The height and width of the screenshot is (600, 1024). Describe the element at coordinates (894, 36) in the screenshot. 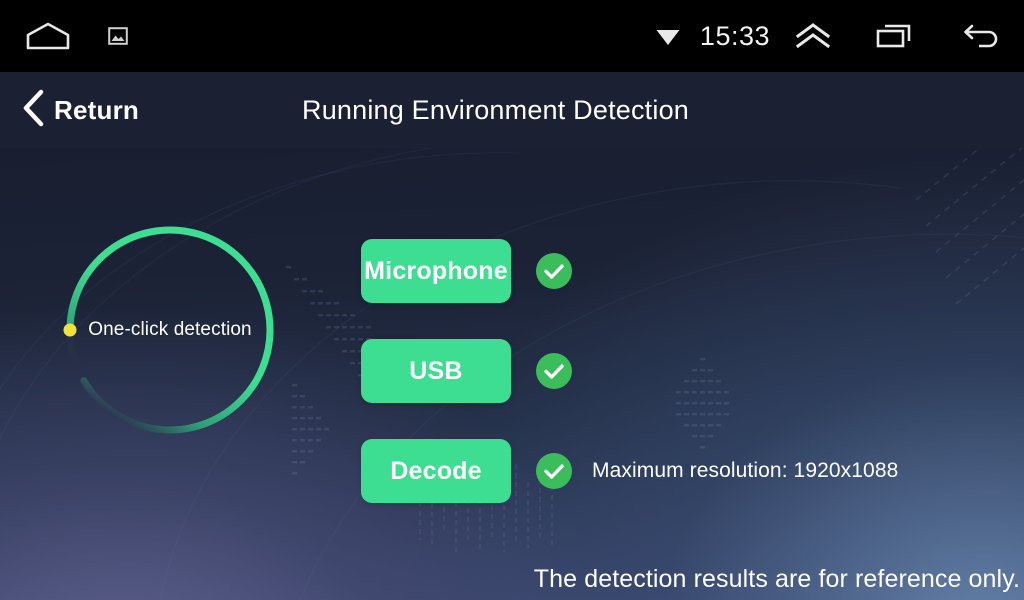

I see `recent-apps-icon` at that location.